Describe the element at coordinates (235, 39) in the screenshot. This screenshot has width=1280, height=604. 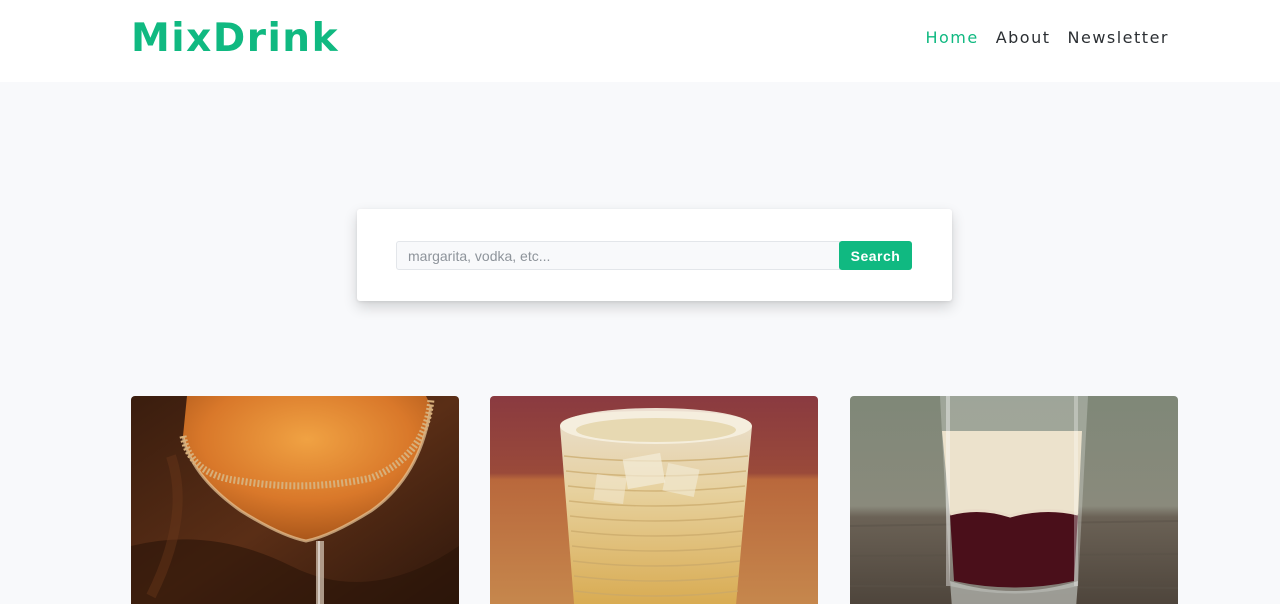
I see `site-logo: MixDrink` at that location.